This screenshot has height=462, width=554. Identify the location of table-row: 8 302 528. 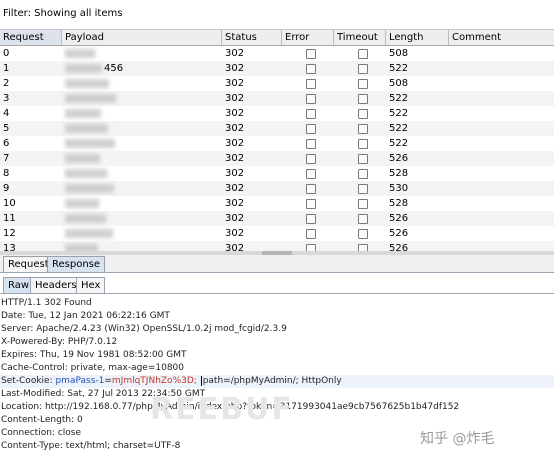
(277, 173).